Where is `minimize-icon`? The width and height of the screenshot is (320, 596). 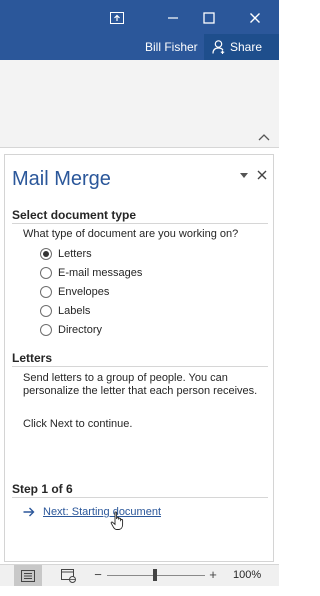 minimize-icon is located at coordinates (173, 18).